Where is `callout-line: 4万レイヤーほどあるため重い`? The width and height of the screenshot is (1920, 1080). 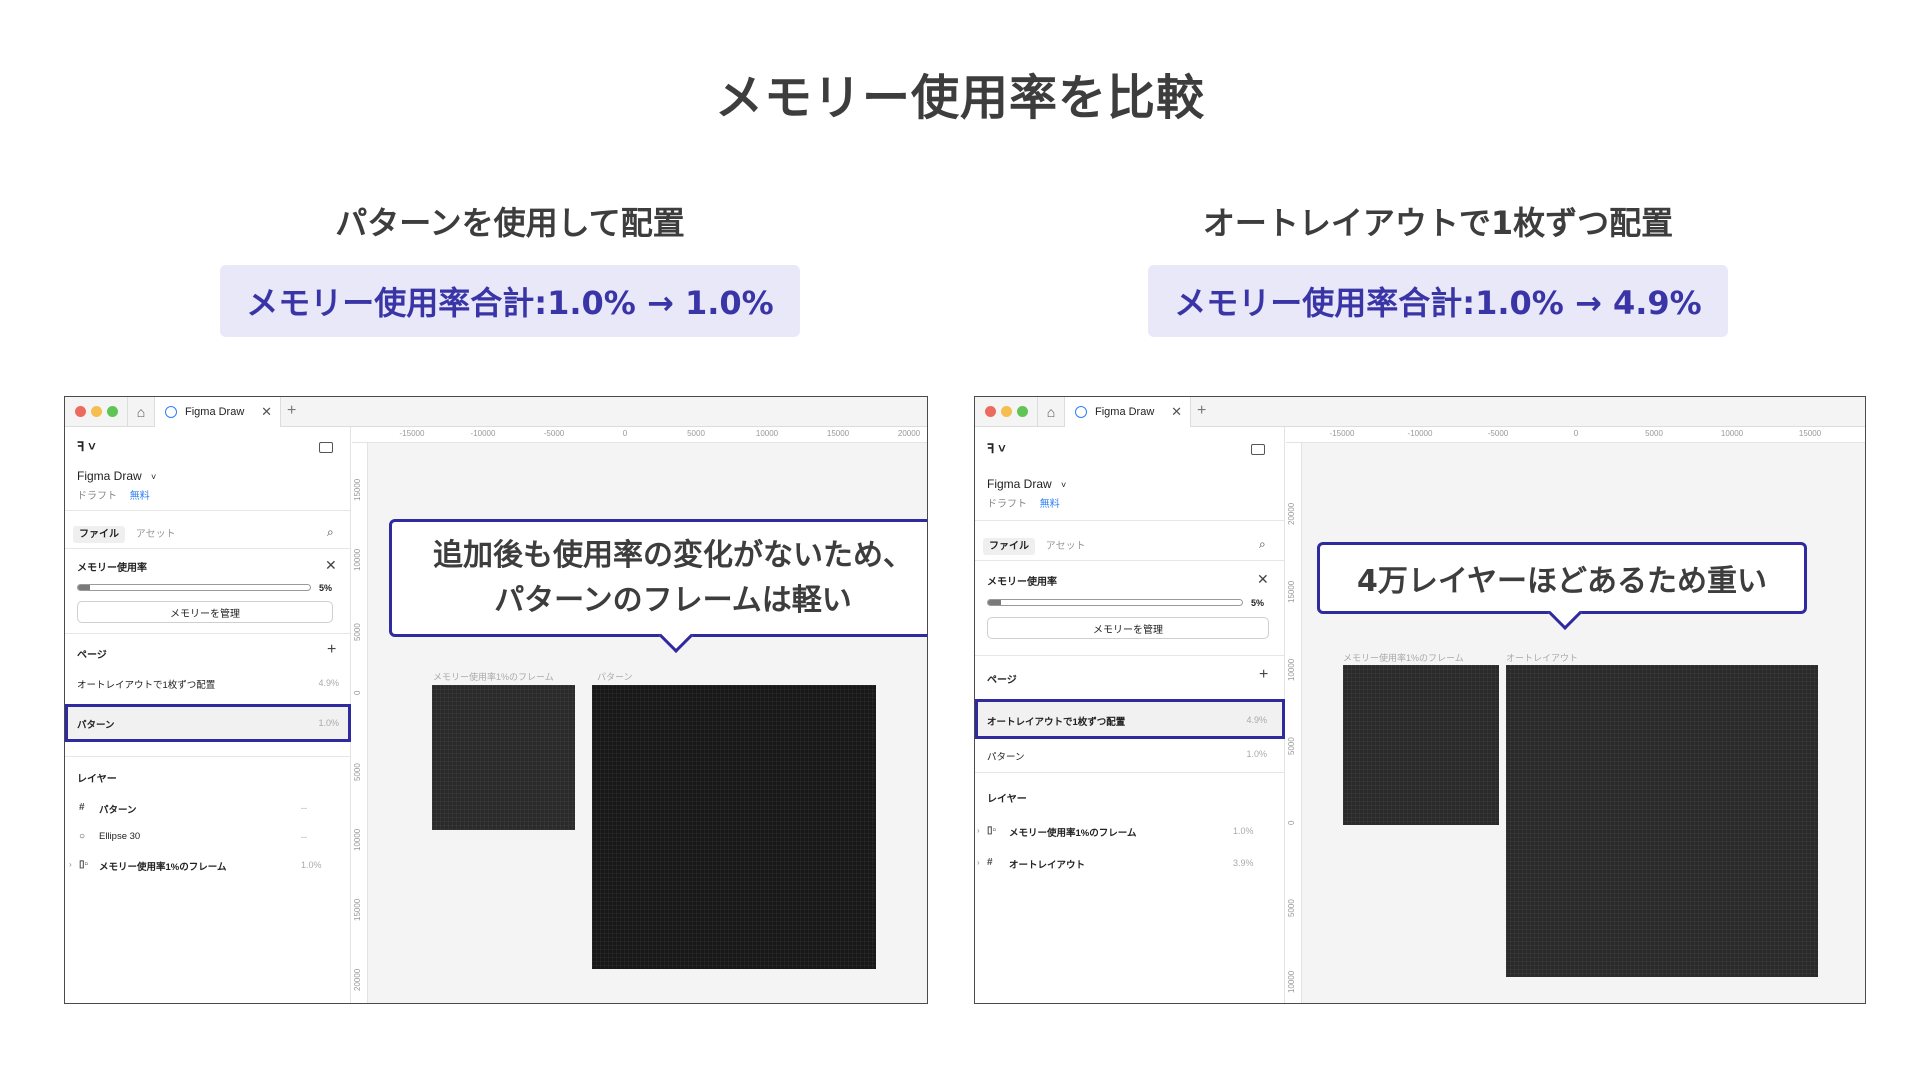 callout-line: 4万レイヤーほどあるため重い is located at coordinates (1562, 581).